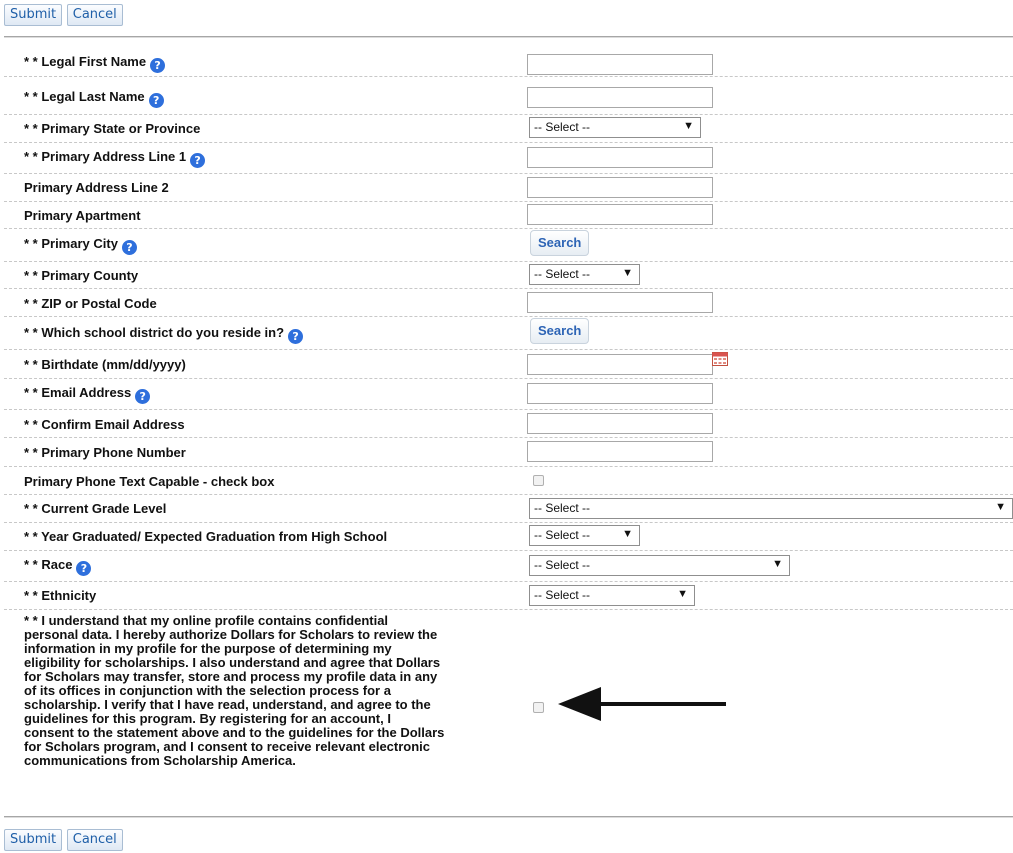  What do you see at coordinates (508, 188) in the screenshot?
I see `row-primary-address-2: Primary Address Line 2` at bounding box center [508, 188].